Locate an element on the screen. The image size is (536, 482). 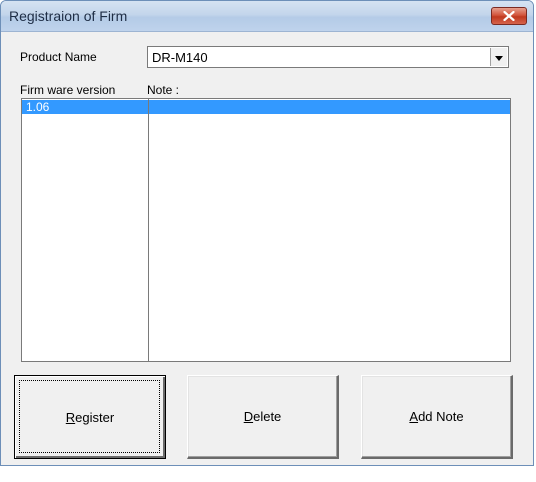
add-note-button: Add Note is located at coordinates (437, 417).